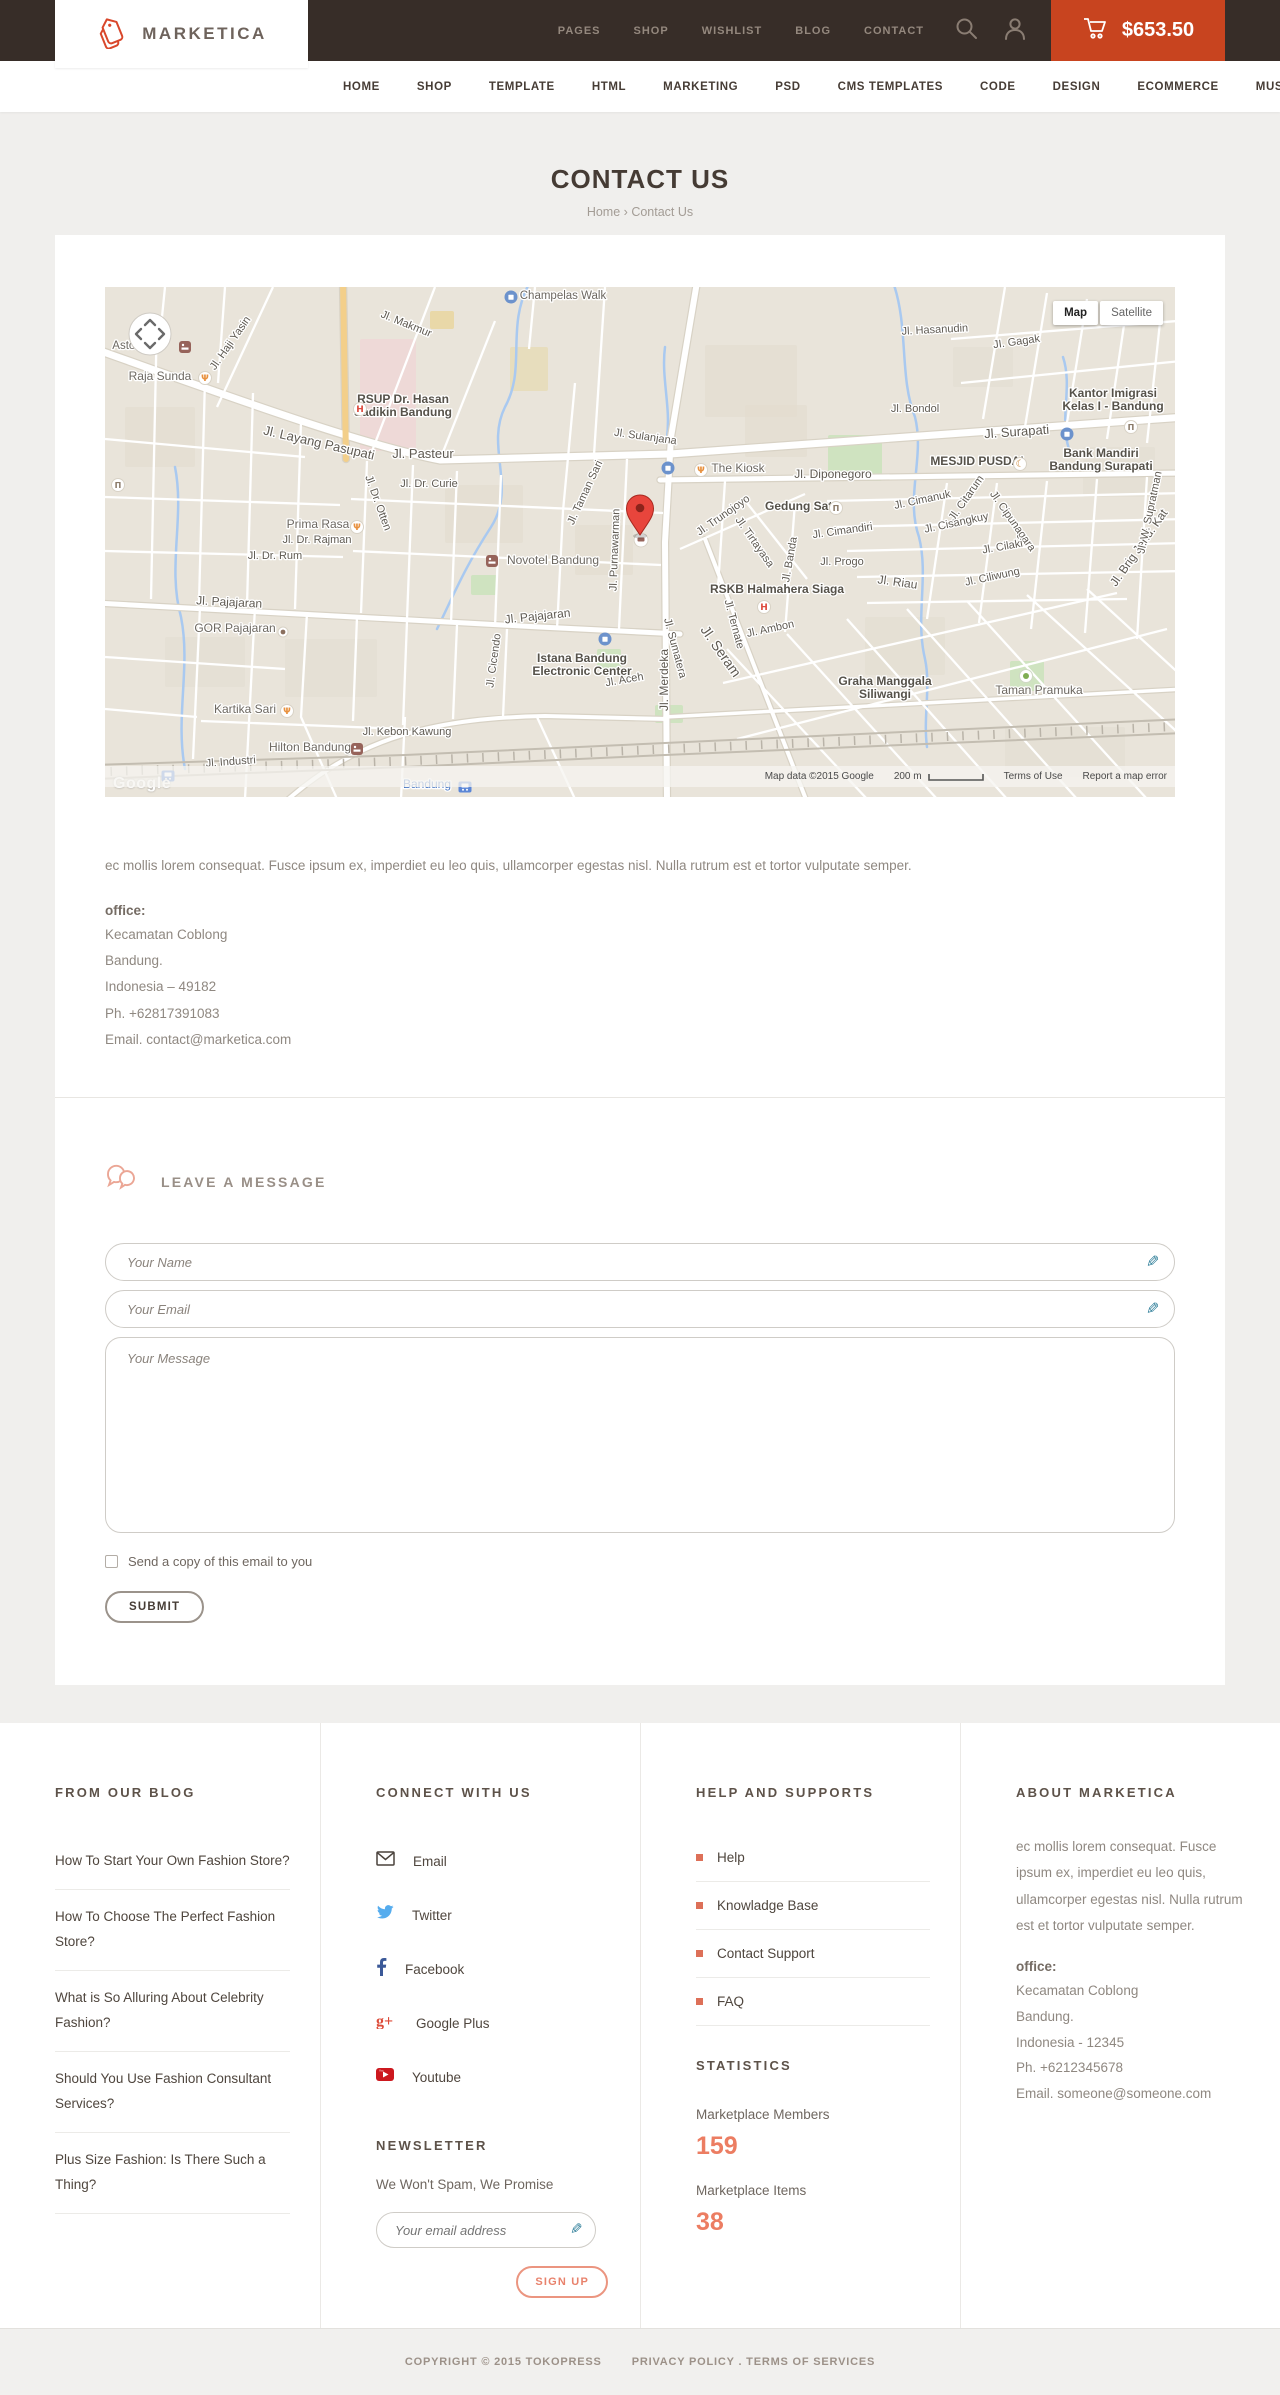 Image resolution: width=1280 pixels, height=2395 pixels. What do you see at coordinates (1158, 30) in the screenshot?
I see `cart-total: $653.50` at bounding box center [1158, 30].